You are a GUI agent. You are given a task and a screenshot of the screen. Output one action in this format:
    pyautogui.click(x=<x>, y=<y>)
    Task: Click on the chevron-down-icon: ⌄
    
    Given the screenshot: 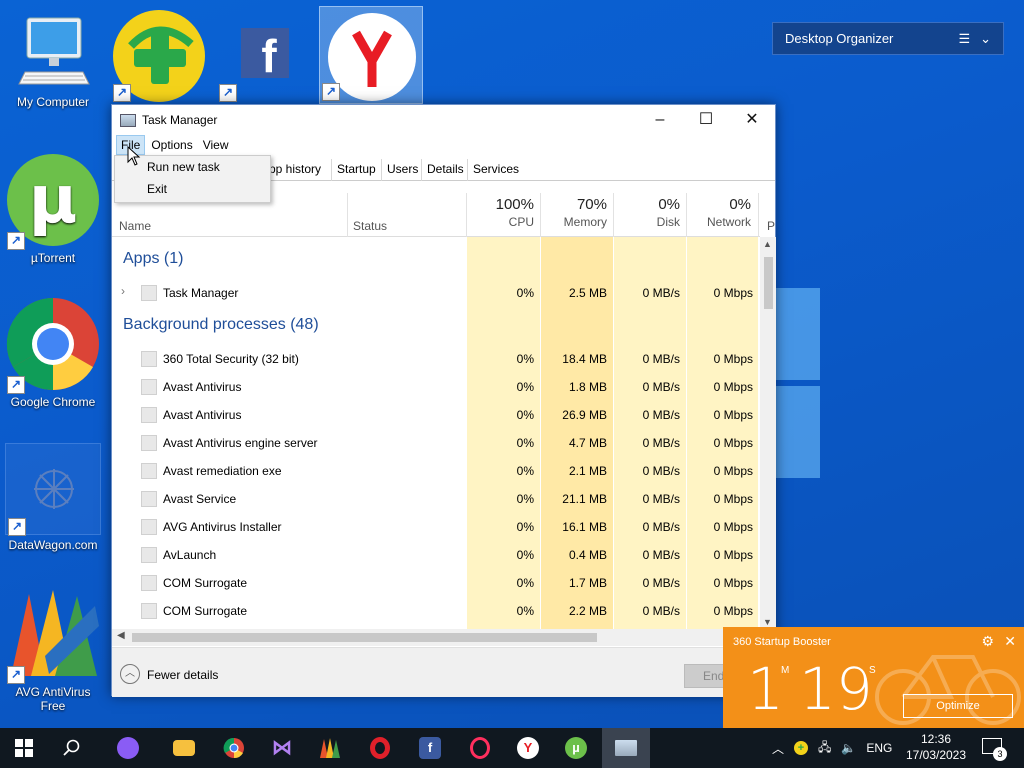 What is the action you would take?
    pyautogui.click(x=985, y=39)
    